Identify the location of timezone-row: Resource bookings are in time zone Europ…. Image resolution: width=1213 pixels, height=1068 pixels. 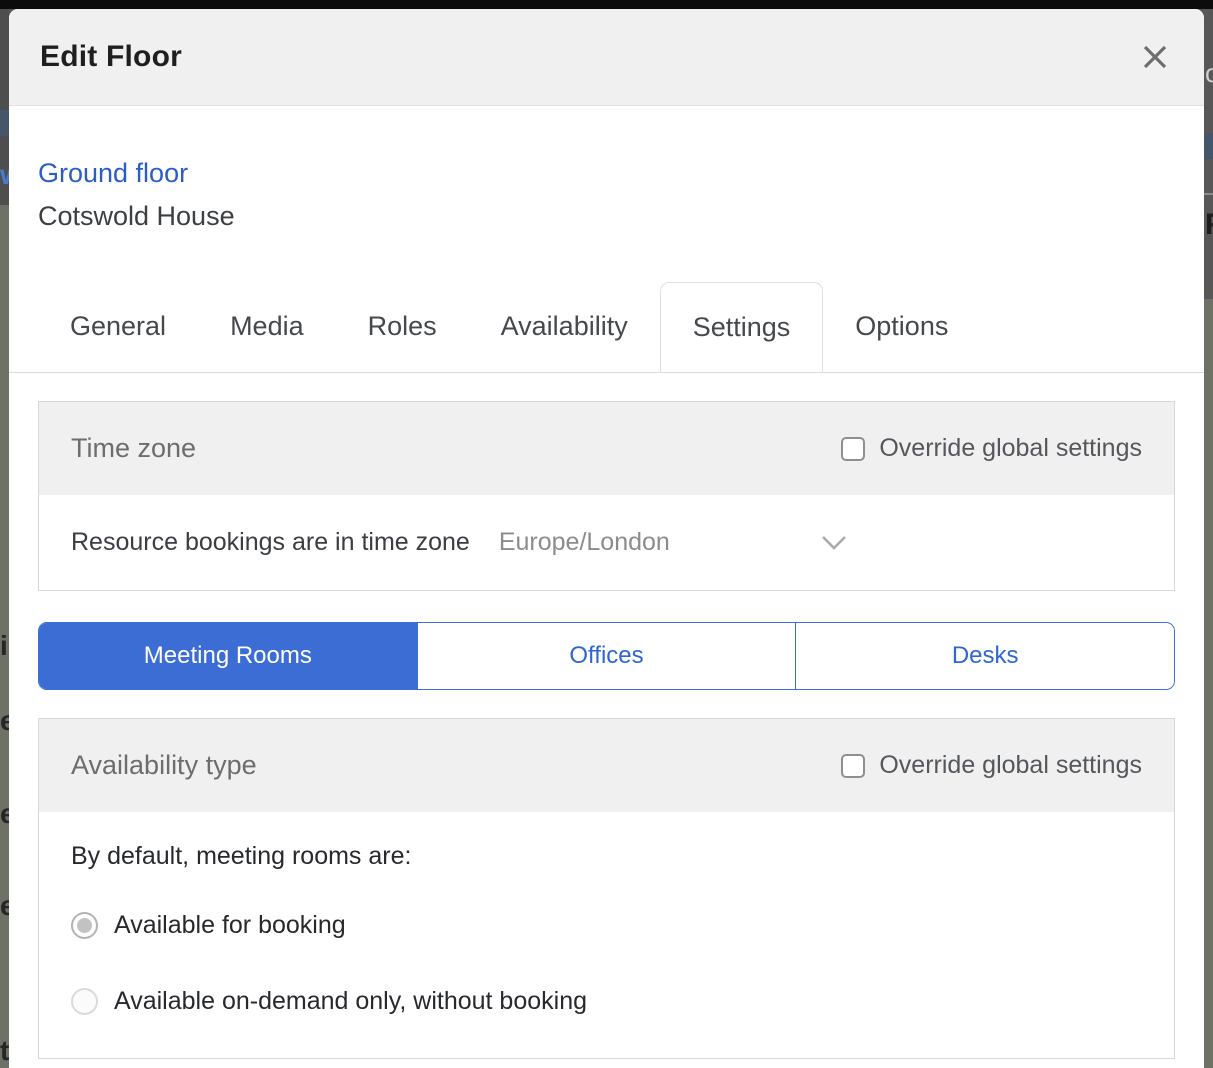
(606, 542).